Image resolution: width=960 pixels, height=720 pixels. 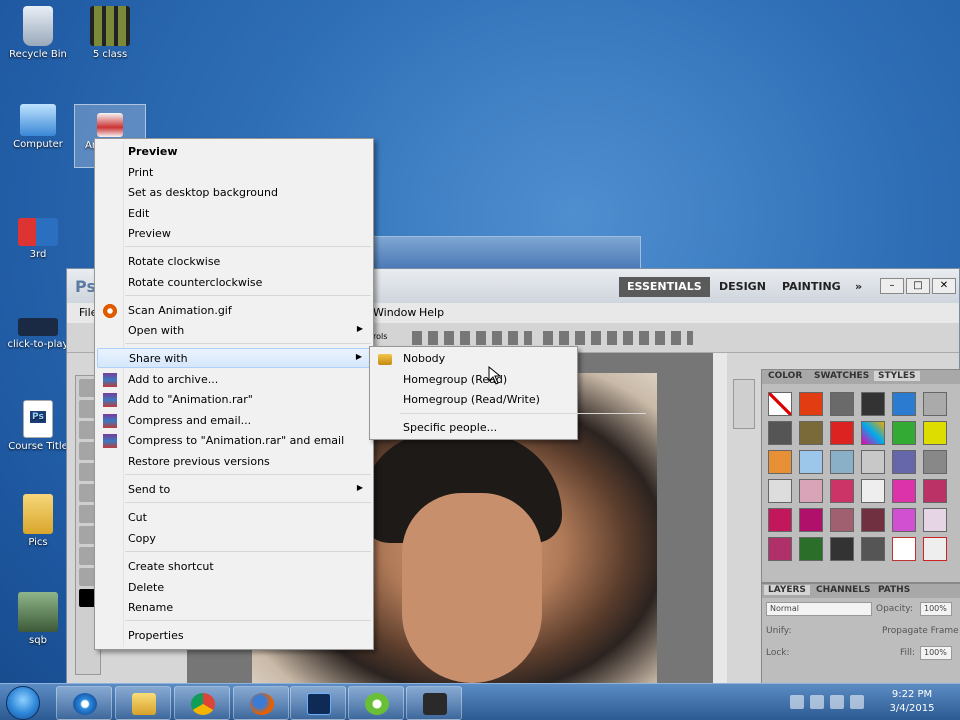 I want to click on desktop-icon-computer: Computer, so click(x=38, y=127).